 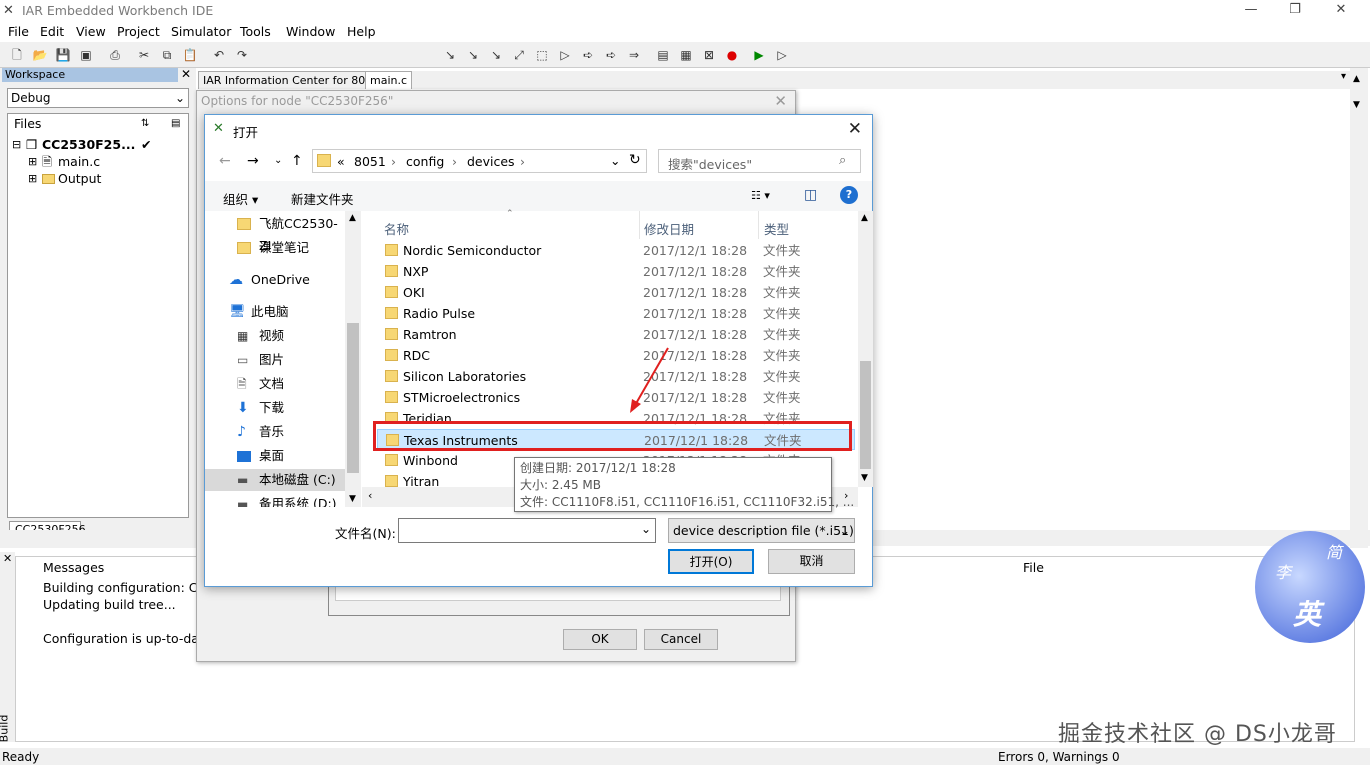 What do you see at coordinates (681, 639) in the screenshot?
I see `cancel-button: Cancel` at bounding box center [681, 639].